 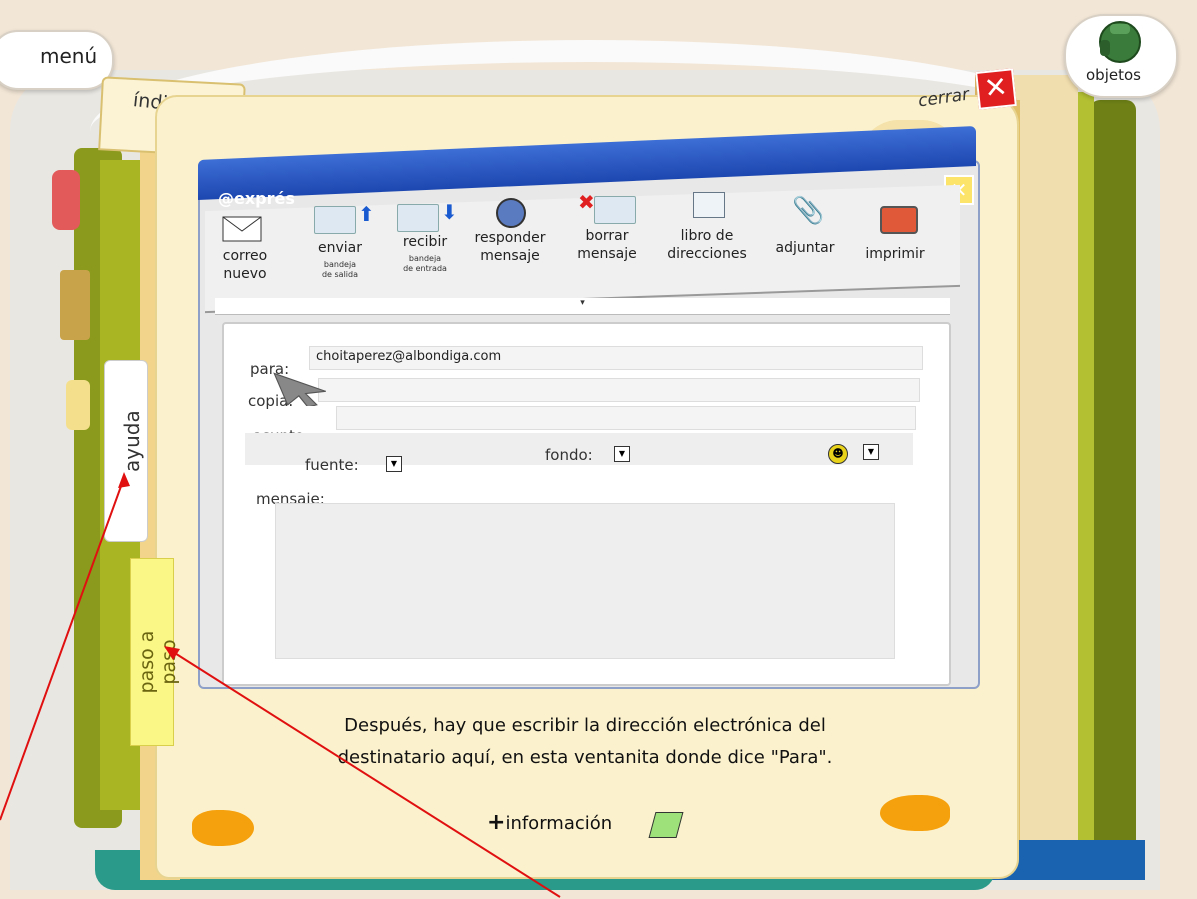 I want to click on adjuntar-label: adjuntar, so click(x=805, y=248).